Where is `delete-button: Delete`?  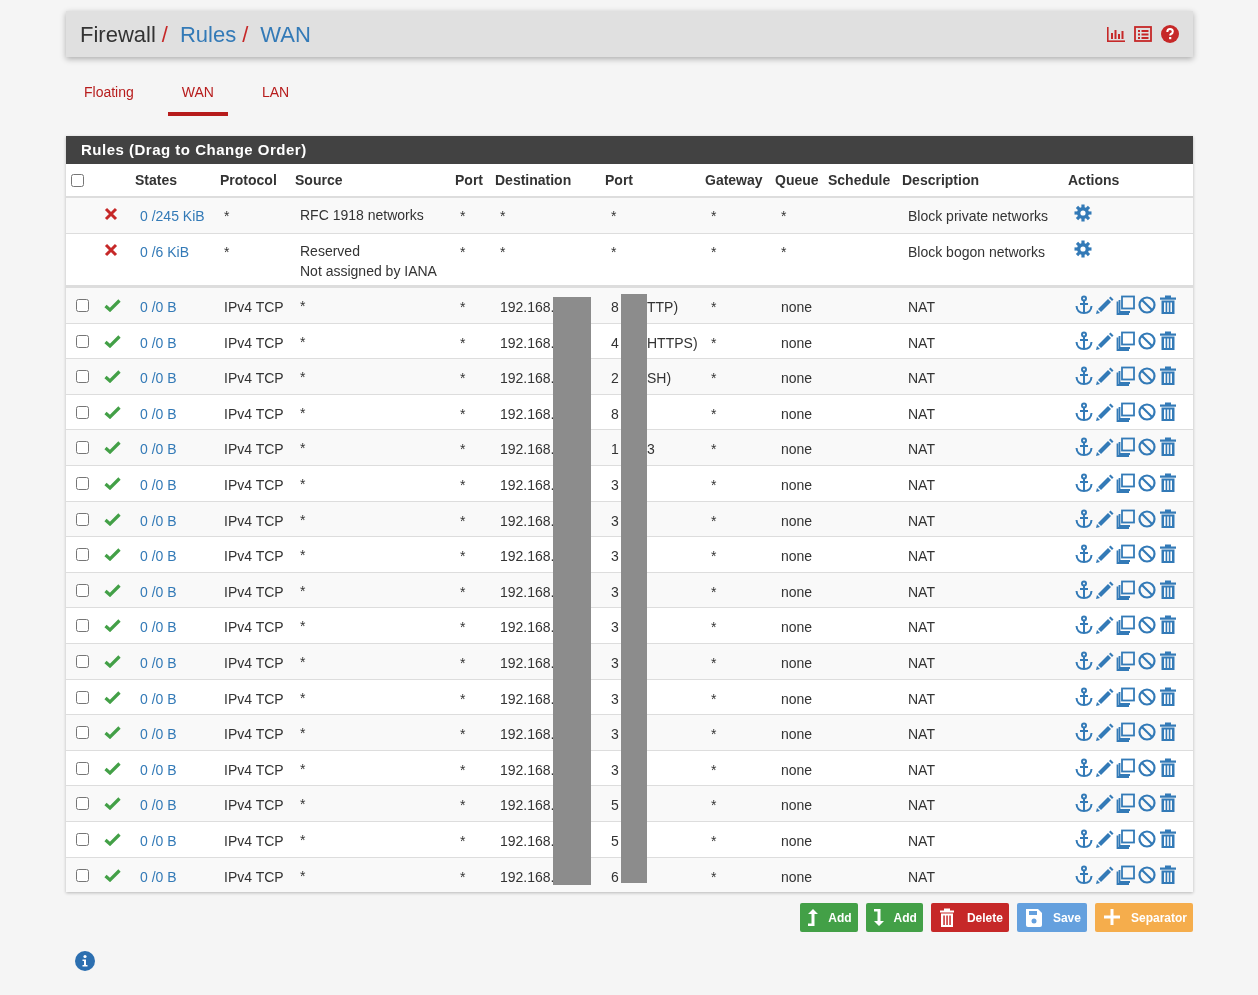 delete-button: Delete is located at coordinates (969, 918).